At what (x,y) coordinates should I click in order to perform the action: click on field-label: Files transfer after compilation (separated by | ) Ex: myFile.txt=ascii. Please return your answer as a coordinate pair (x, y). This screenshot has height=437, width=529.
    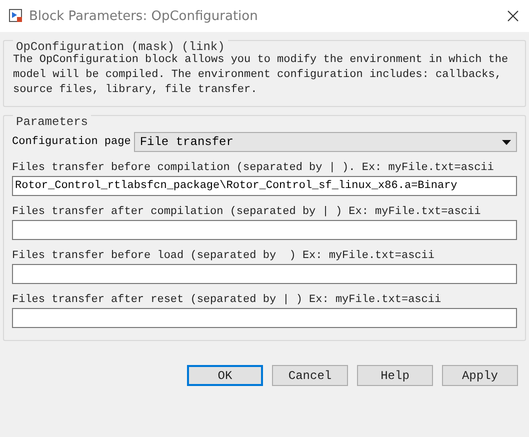
    Looking at the image, I should click on (247, 212).